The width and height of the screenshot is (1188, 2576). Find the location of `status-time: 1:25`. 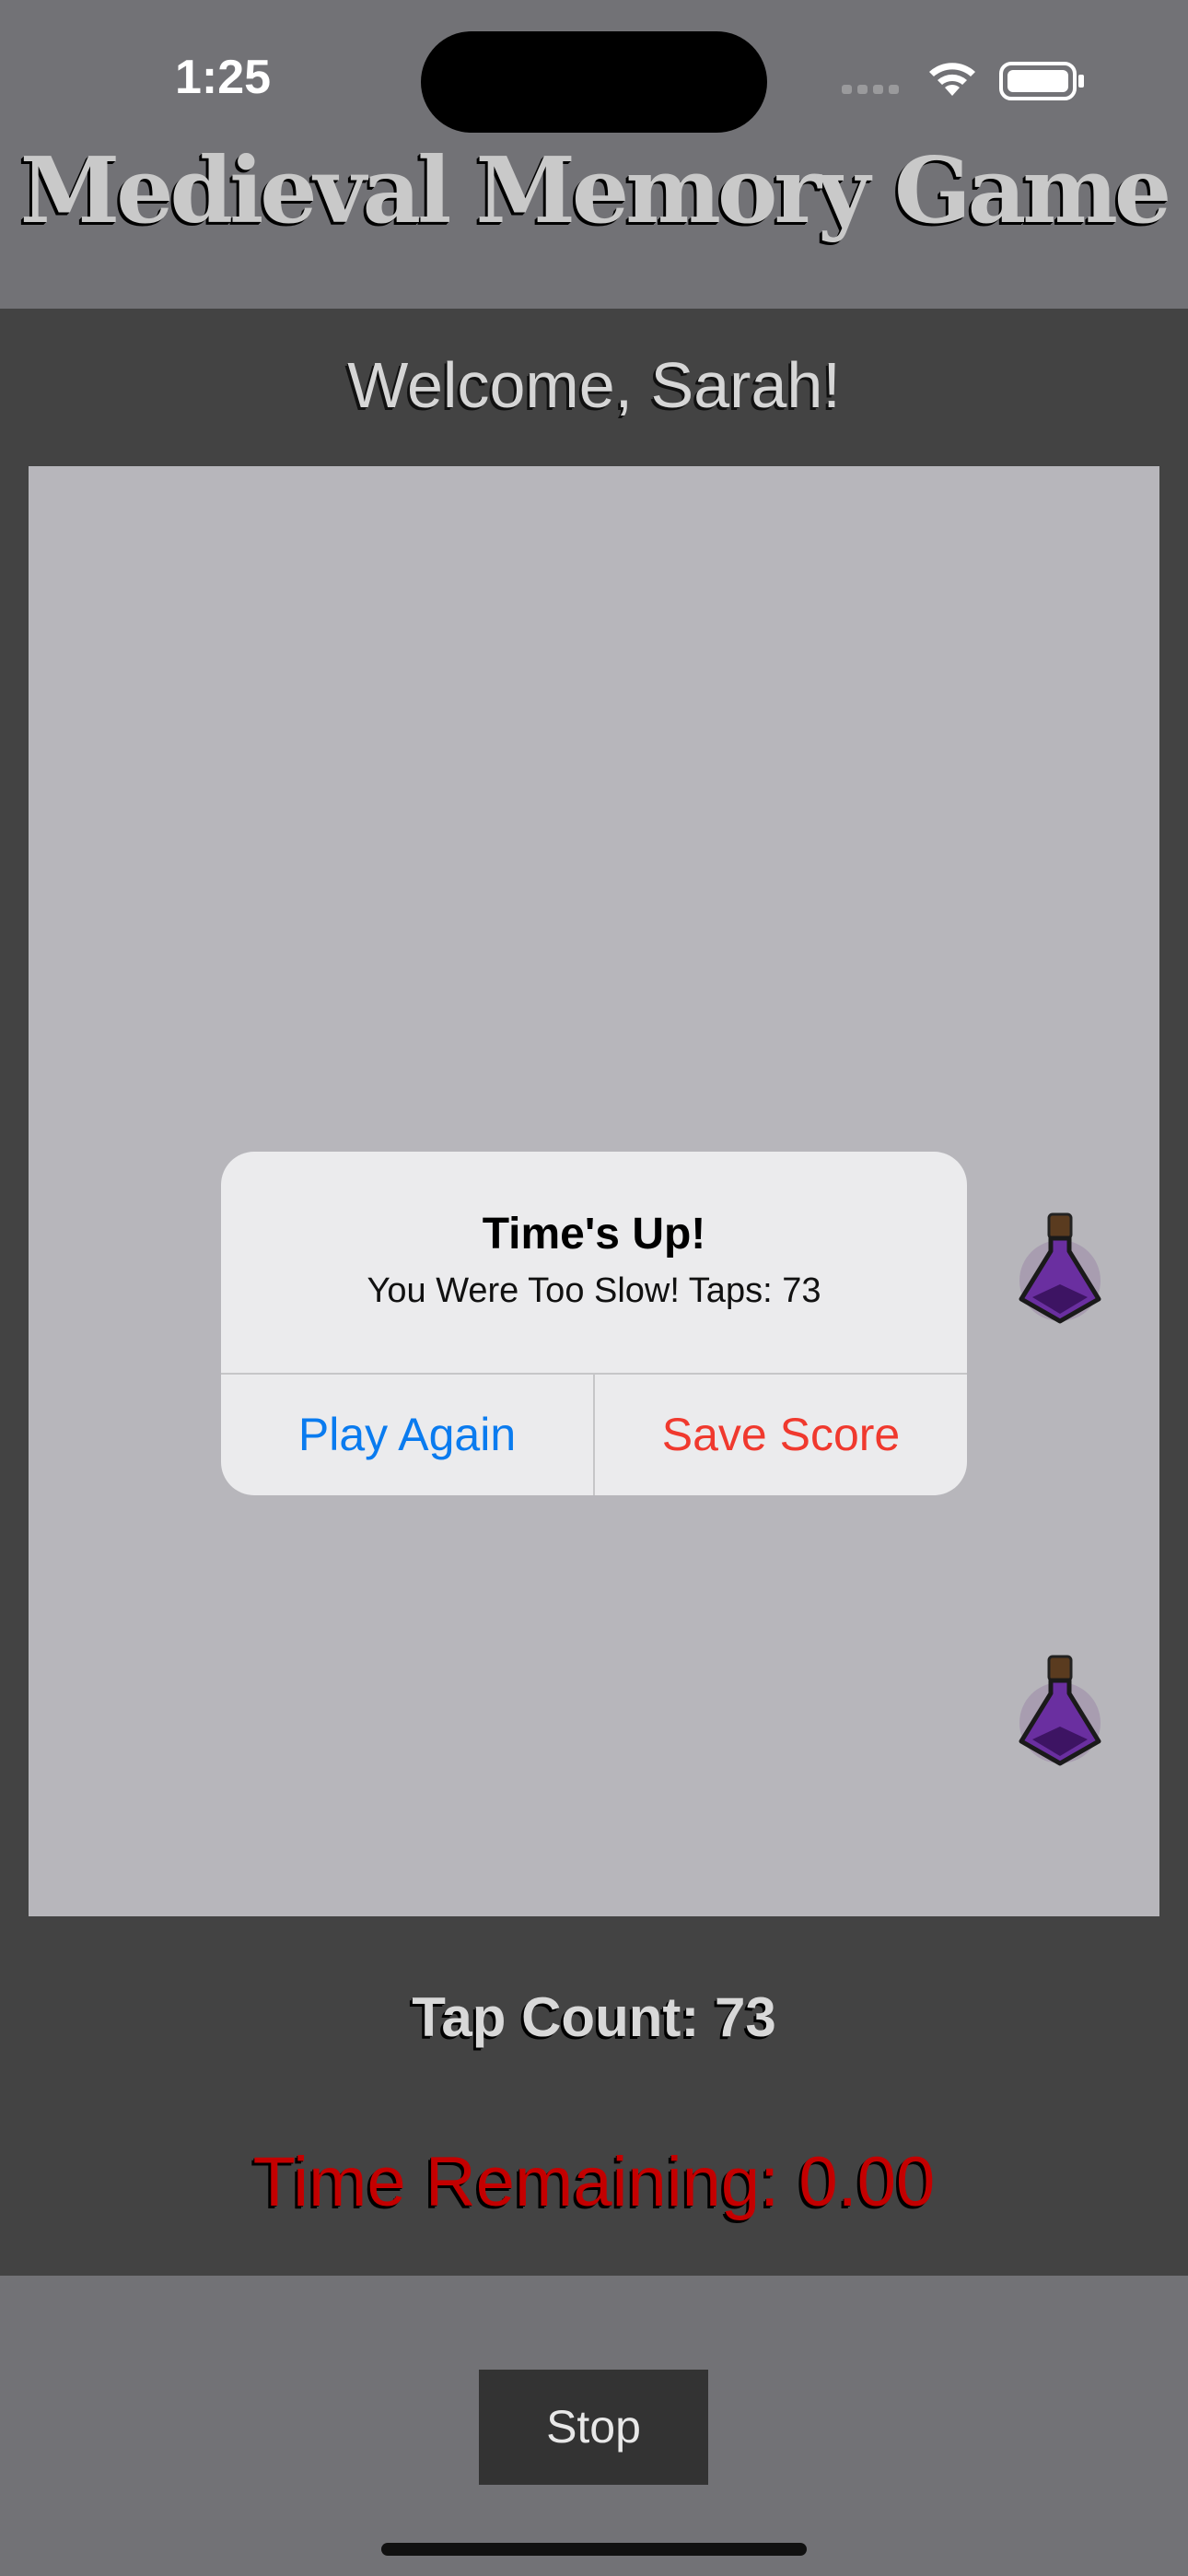

status-time: 1:25 is located at coordinates (223, 77).